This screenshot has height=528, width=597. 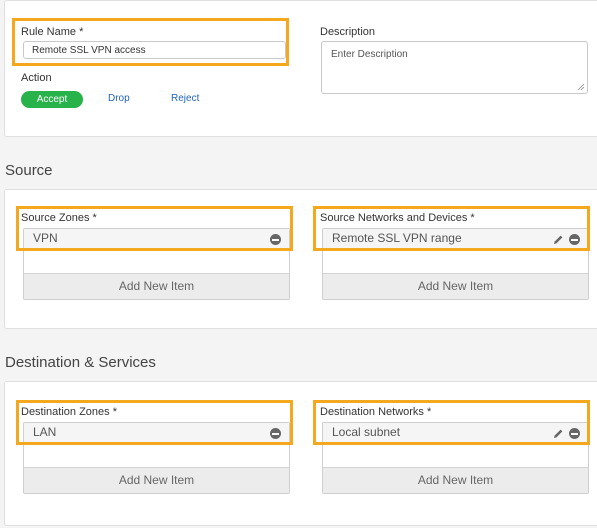 I want to click on drop-button: Drop, so click(x=119, y=98).